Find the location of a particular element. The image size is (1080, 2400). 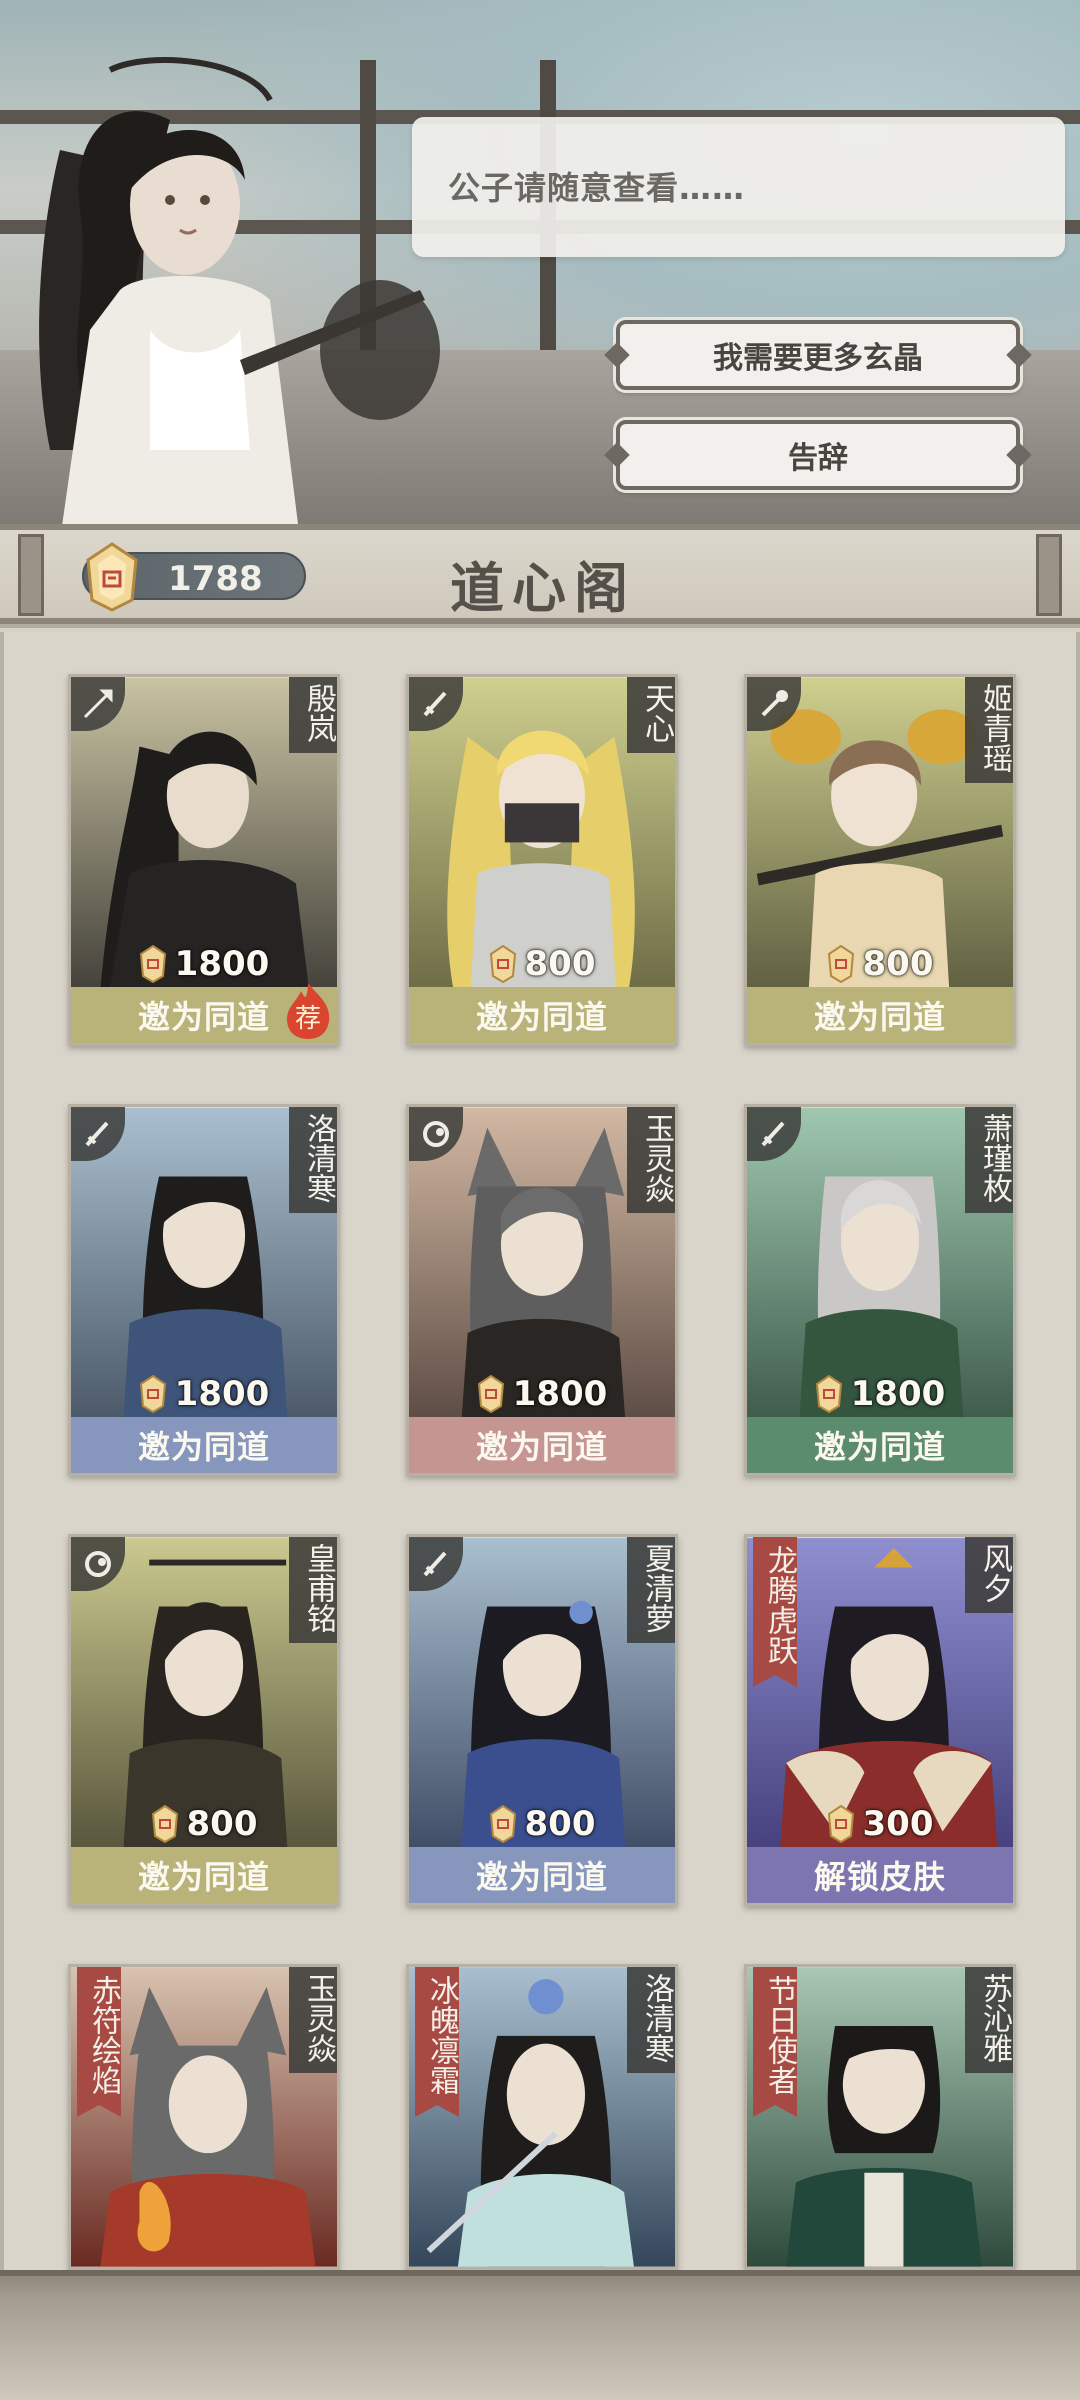

recommended-badge: 荐 is located at coordinates (308, 1011).